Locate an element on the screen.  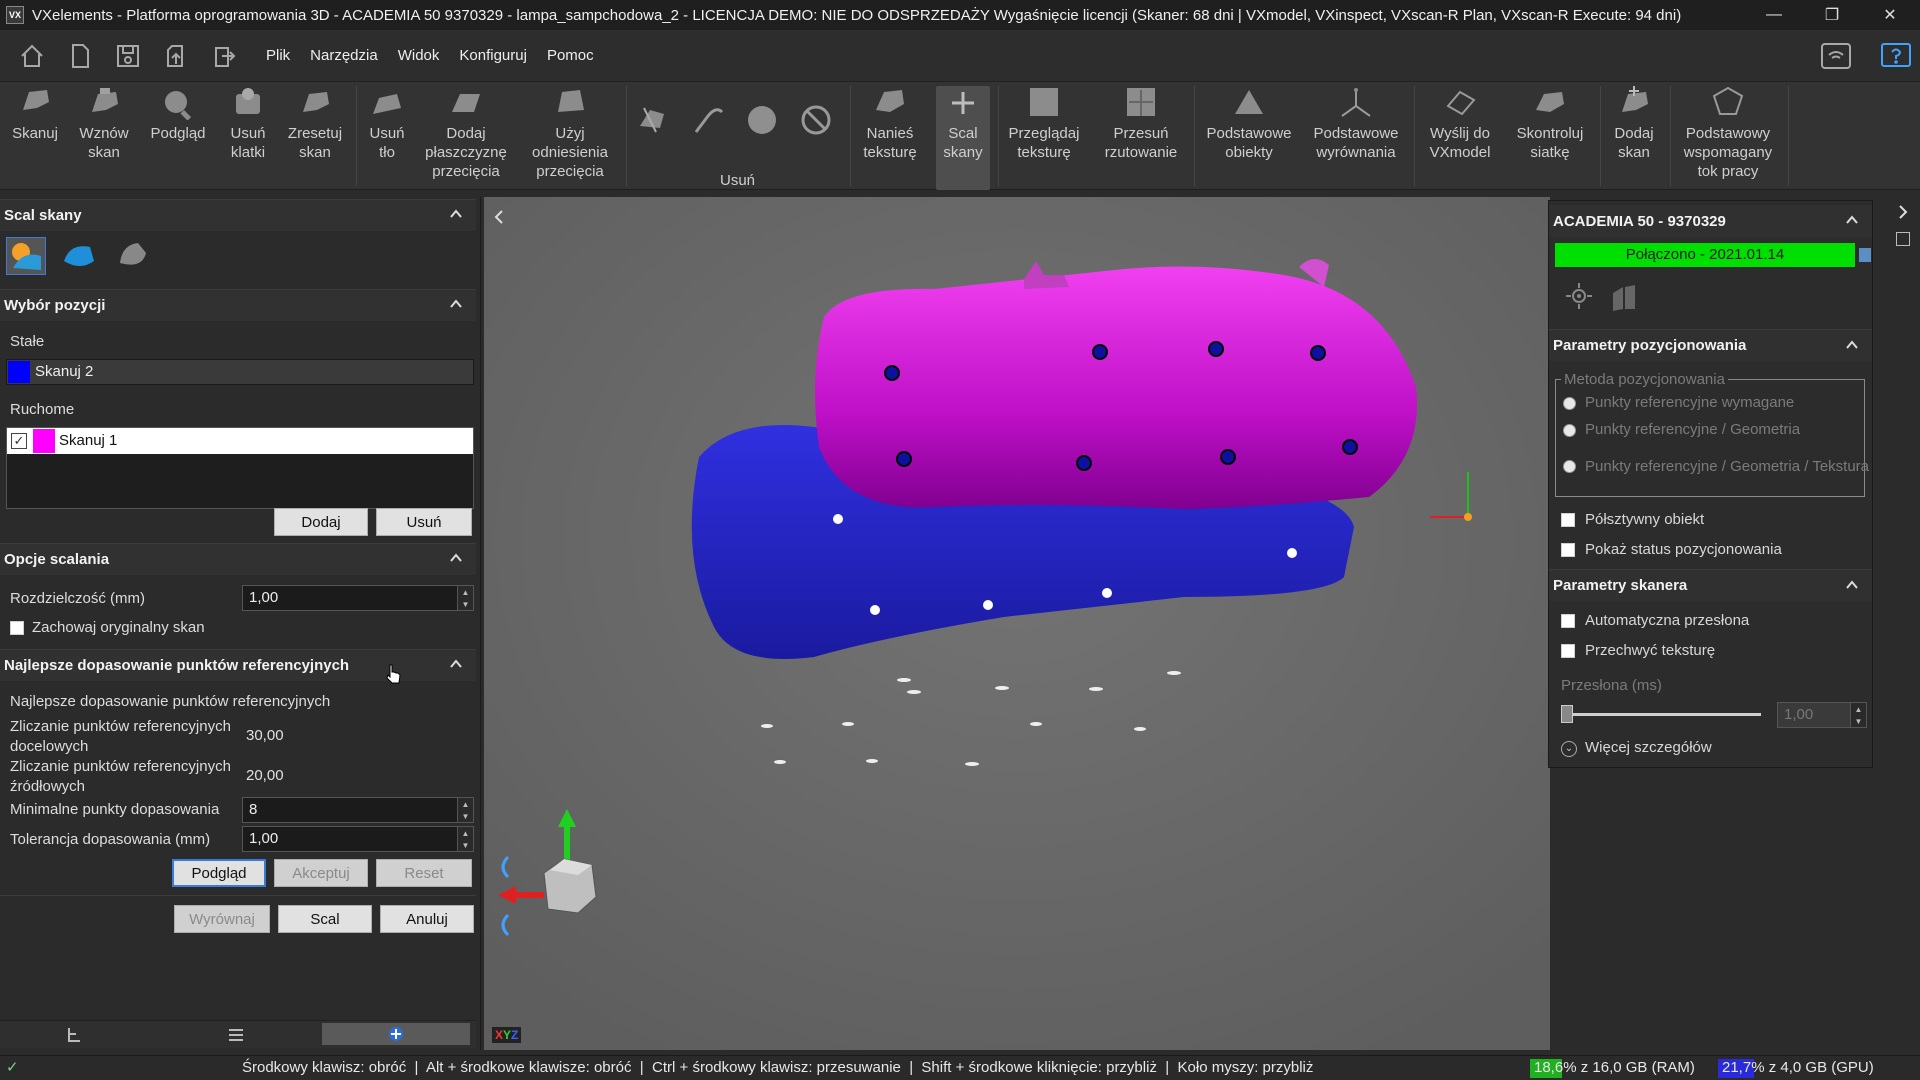
pokaz-status-checkbox is located at coordinates (1568, 550).